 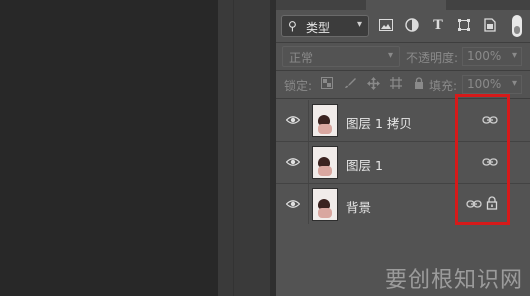 I want to click on filter-type-label: 类型, so click(x=318, y=28).